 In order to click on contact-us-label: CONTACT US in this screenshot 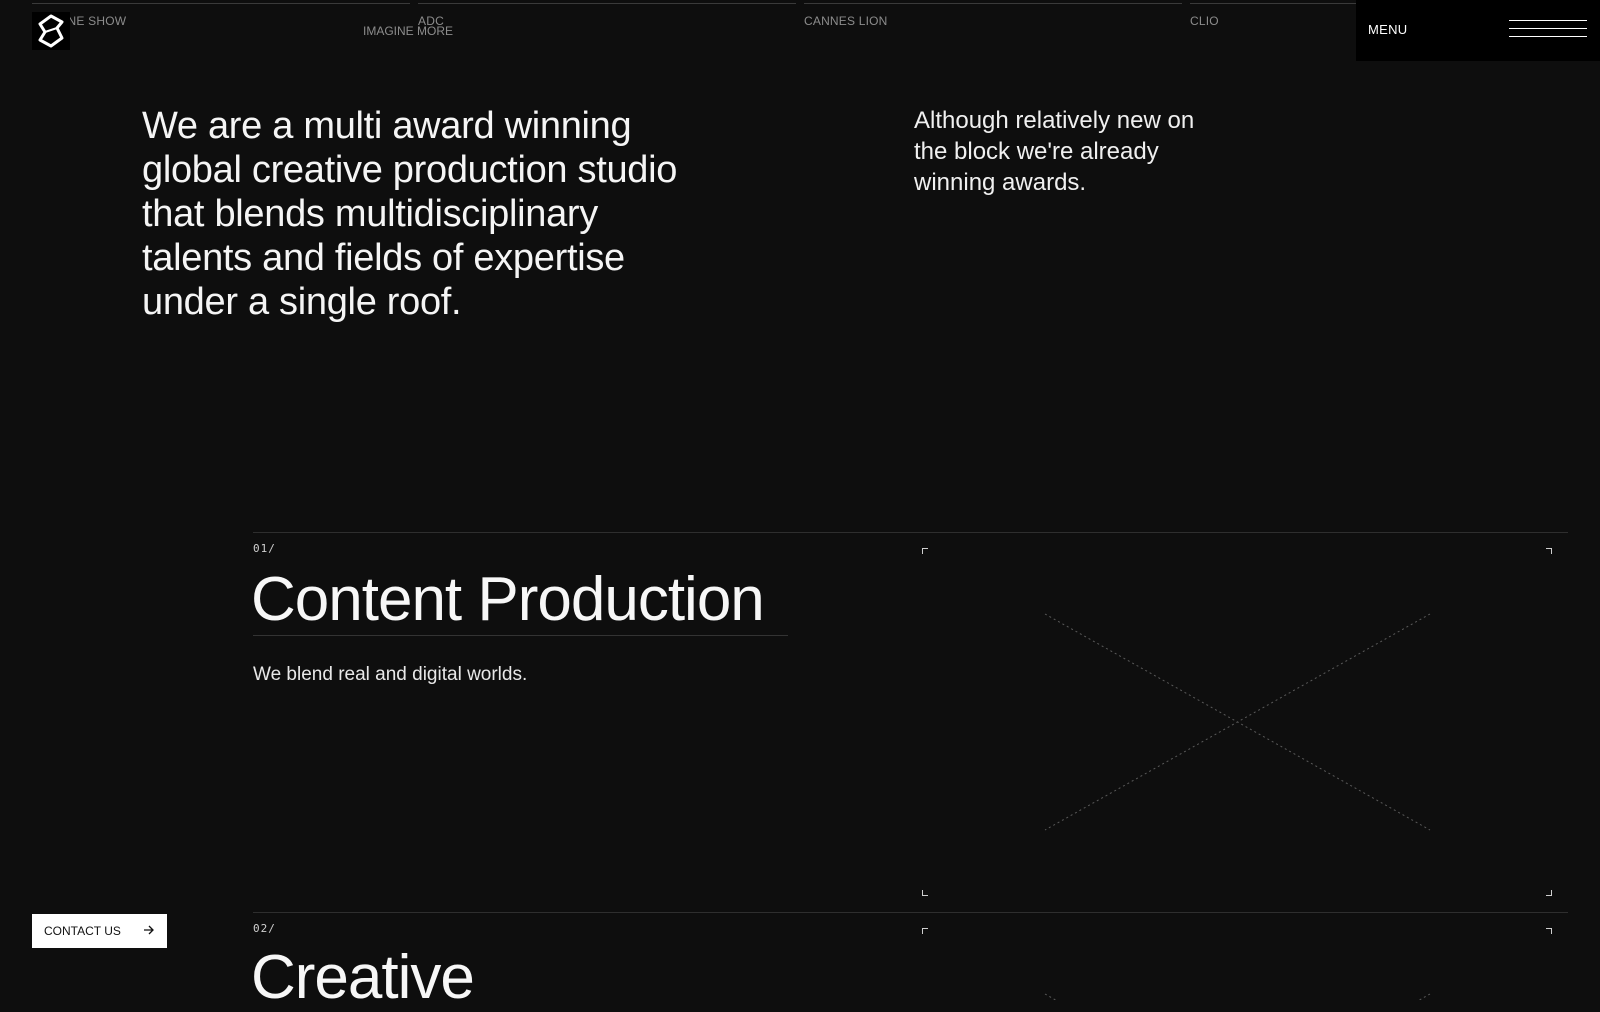, I will do `click(82, 931)`.